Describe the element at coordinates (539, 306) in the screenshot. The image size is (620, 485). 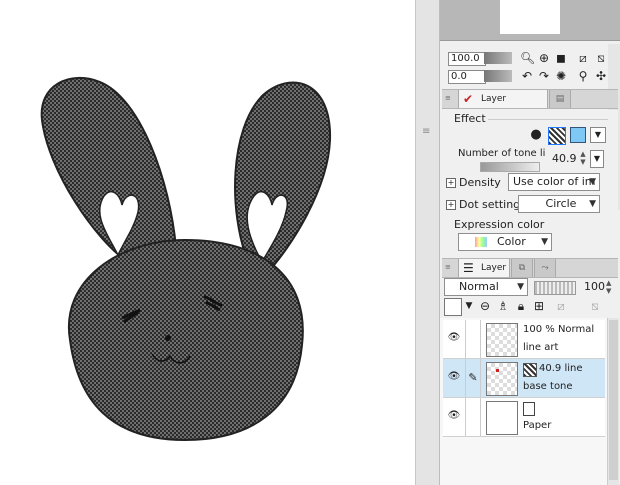
I see `lock-alpha-icon: ⊞` at that location.